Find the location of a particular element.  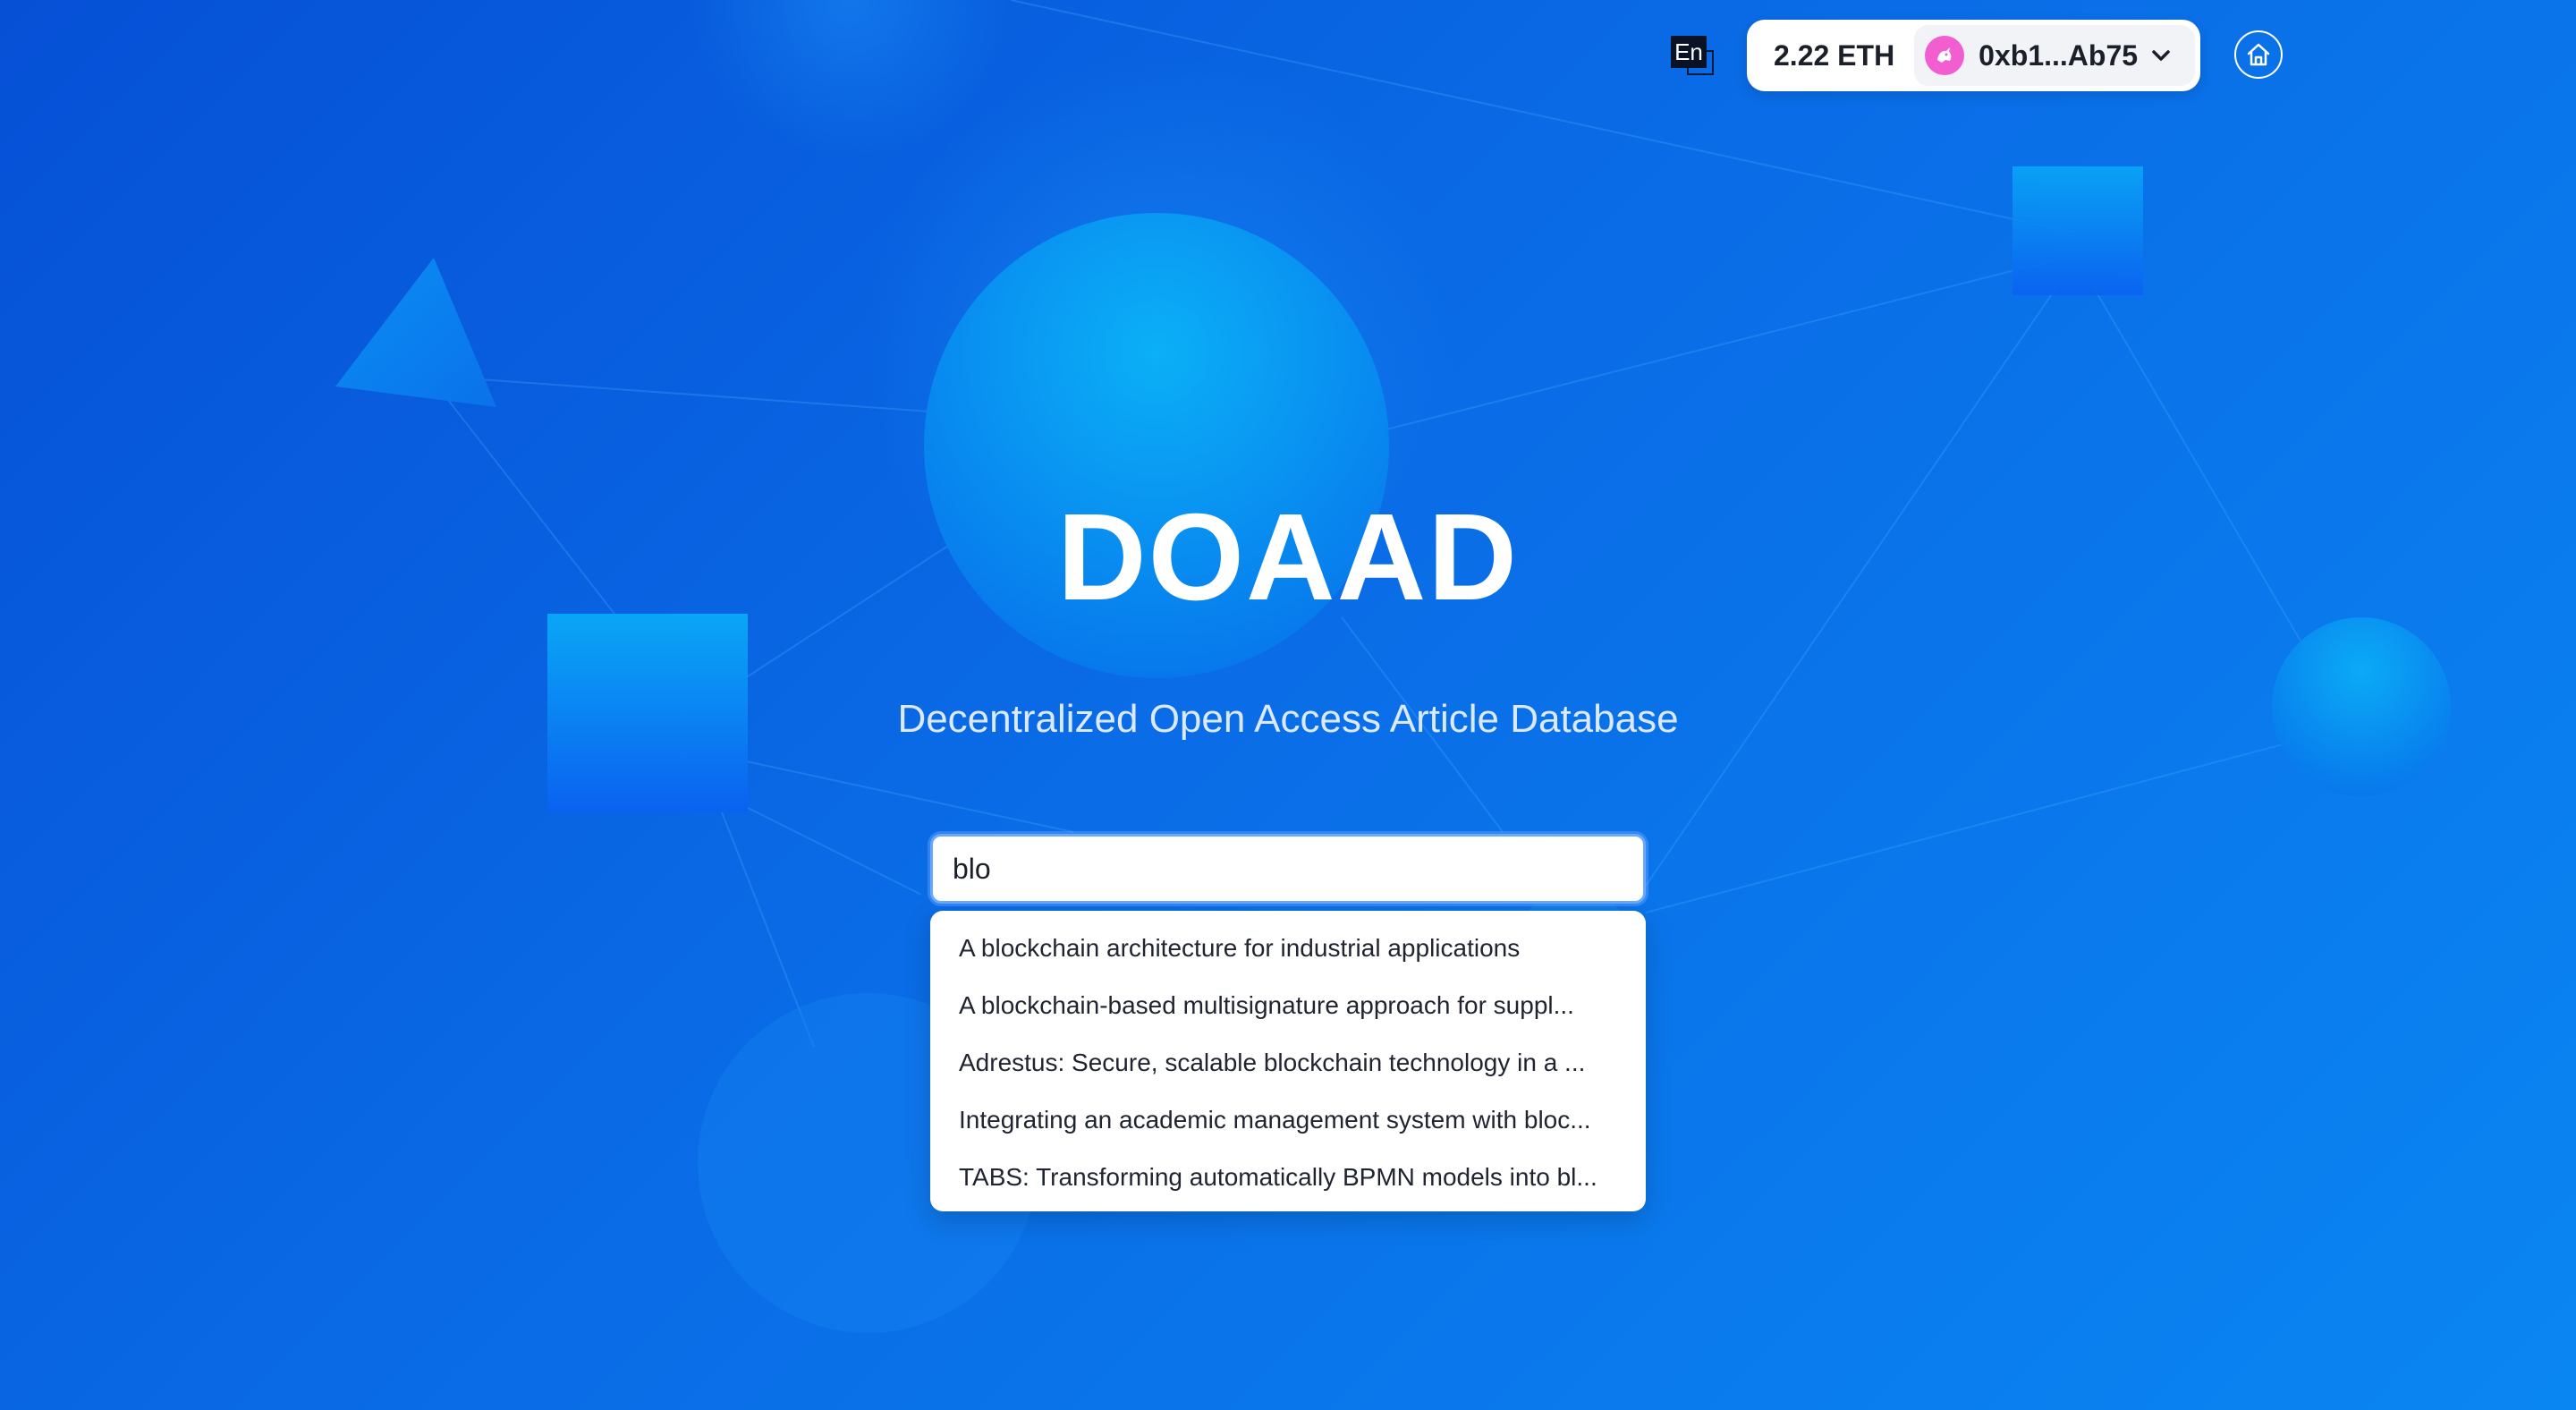

chevron-down-icon is located at coordinates (2161, 56).